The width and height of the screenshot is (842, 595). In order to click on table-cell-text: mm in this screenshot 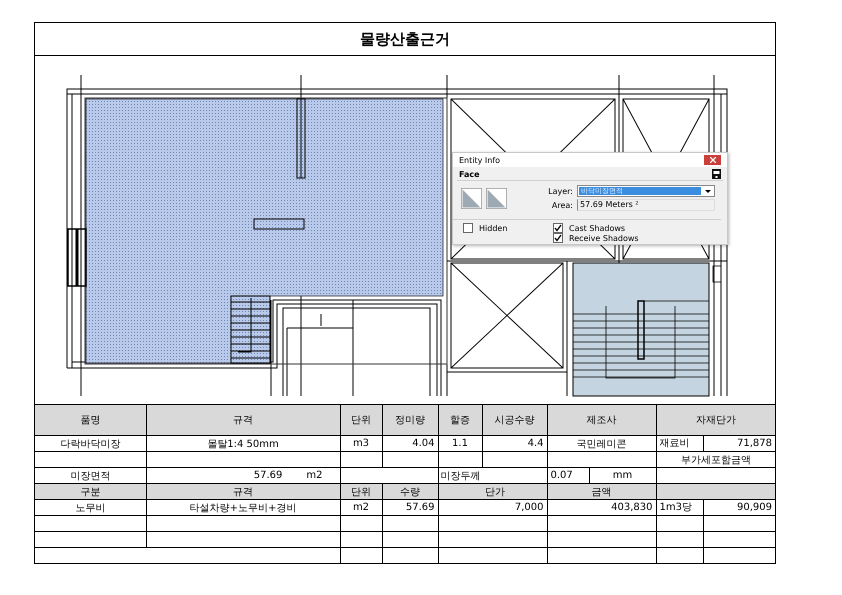, I will do `click(623, 475)`.